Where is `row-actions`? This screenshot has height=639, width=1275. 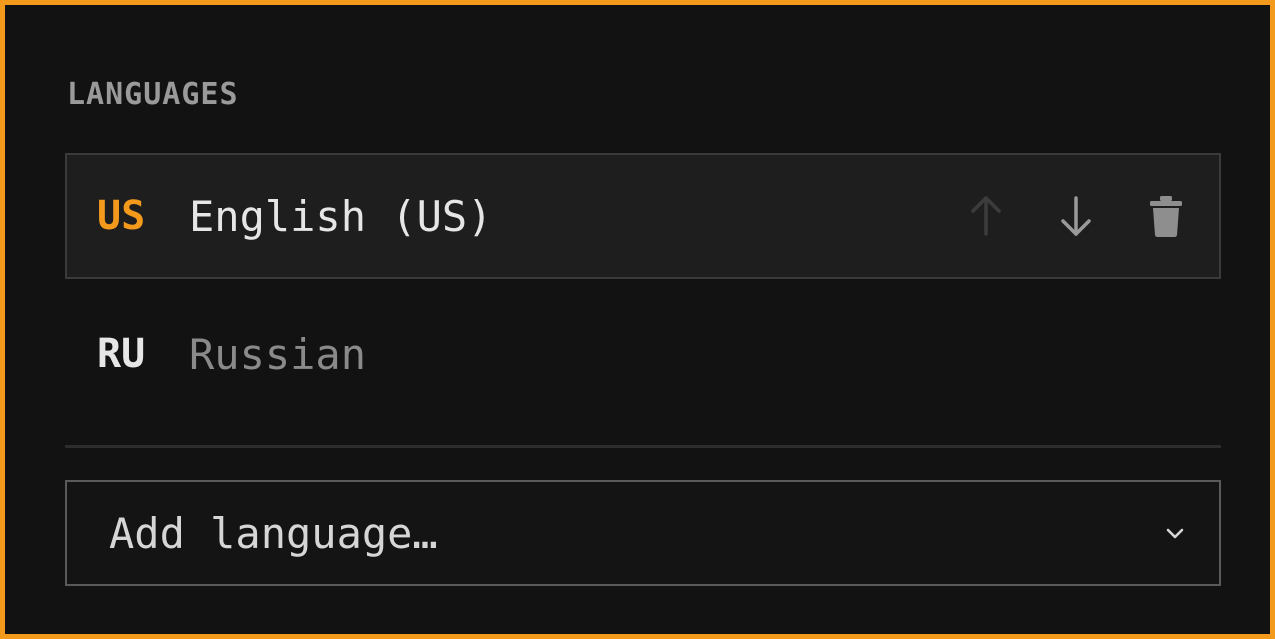
row-actions is located at coordinates (1076, 216).